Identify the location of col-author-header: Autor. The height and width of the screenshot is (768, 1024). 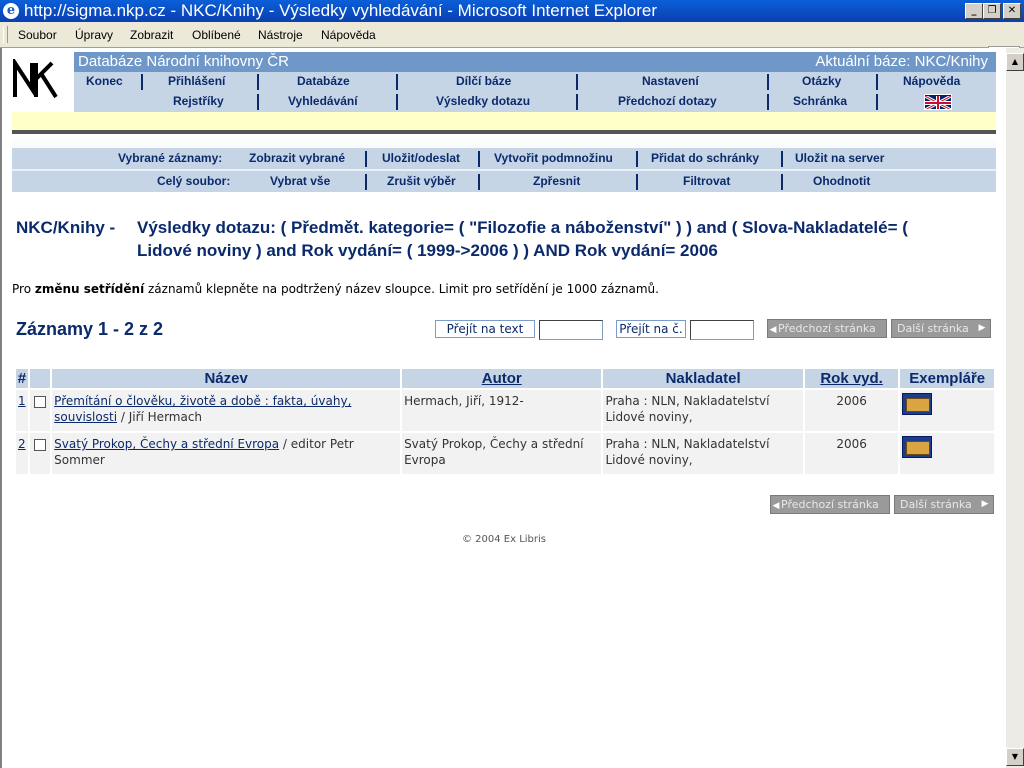
(502, 378).